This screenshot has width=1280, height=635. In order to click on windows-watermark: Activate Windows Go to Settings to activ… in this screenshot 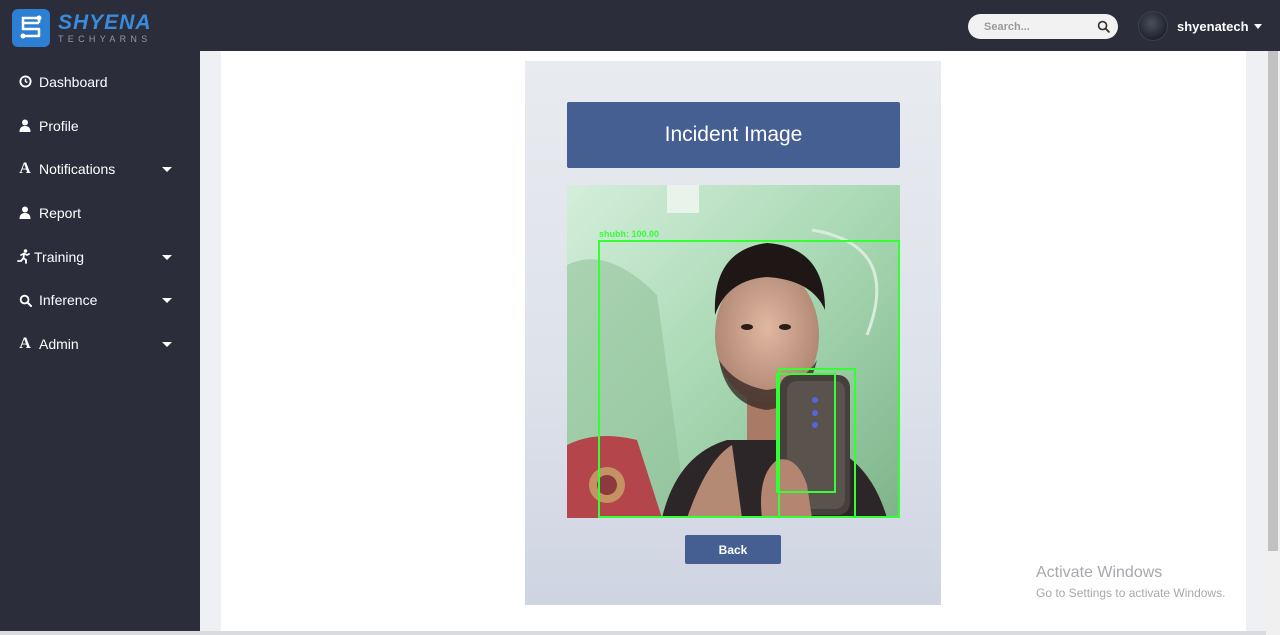, I will do `click(1130, 582)`.